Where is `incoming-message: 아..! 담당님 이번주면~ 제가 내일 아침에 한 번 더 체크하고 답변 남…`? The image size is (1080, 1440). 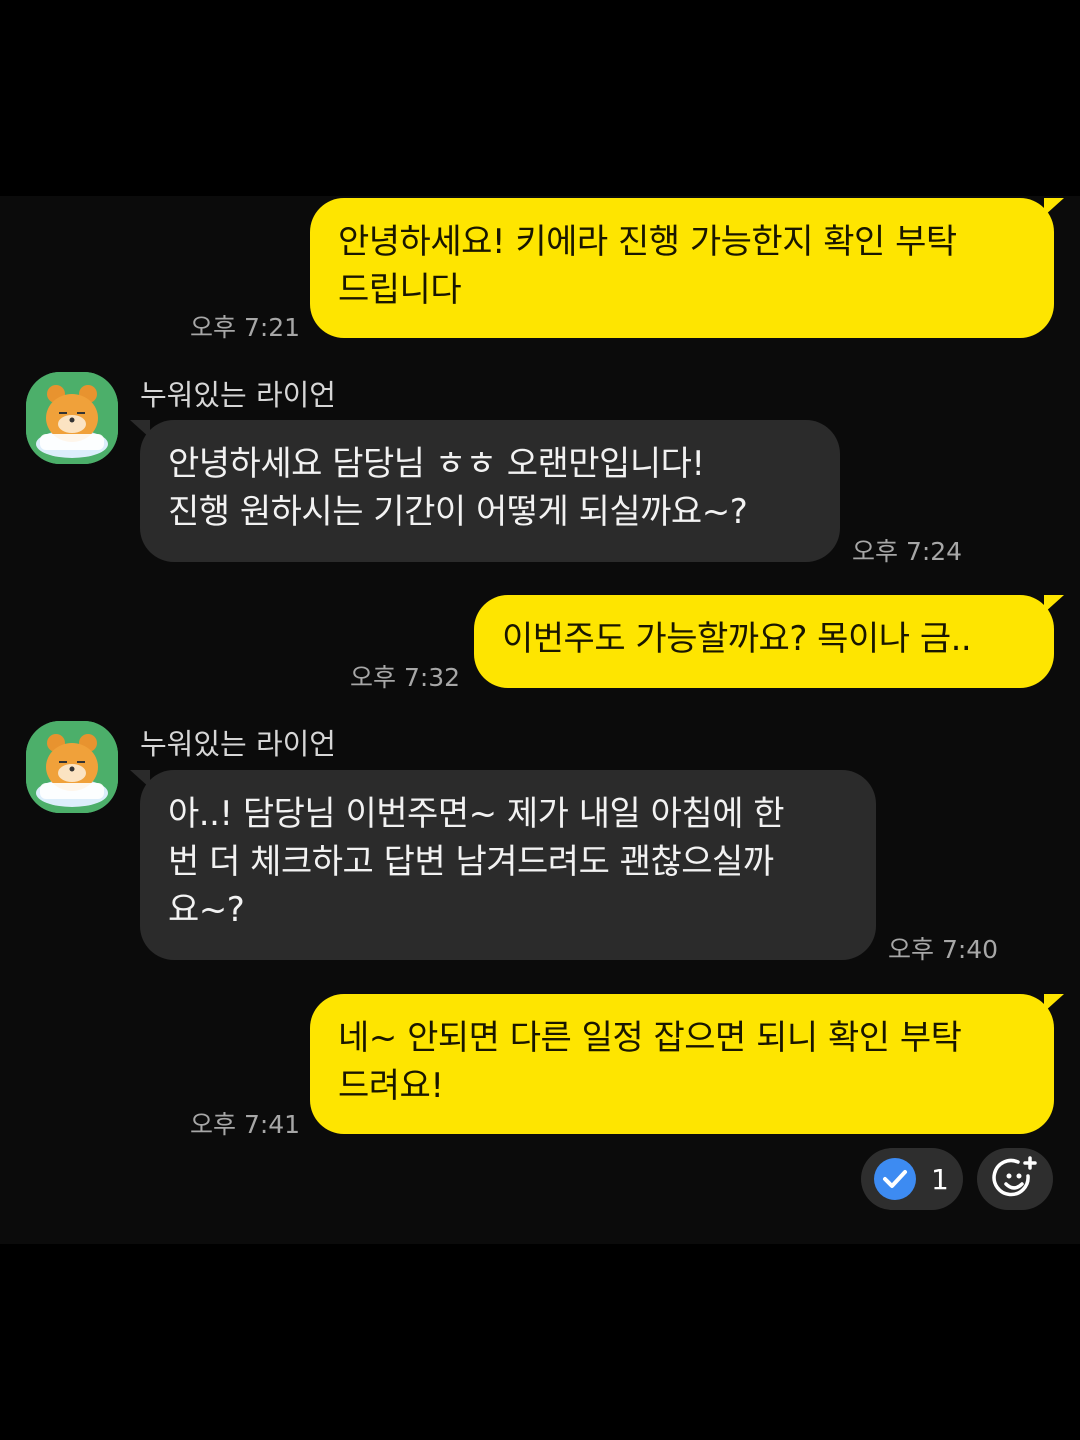 incoming-message: 아..! 담당님 이번주면~ 제가 내일 아침에 한 번 더 체크하고 답변 남… is located at coordinates (503, 865).